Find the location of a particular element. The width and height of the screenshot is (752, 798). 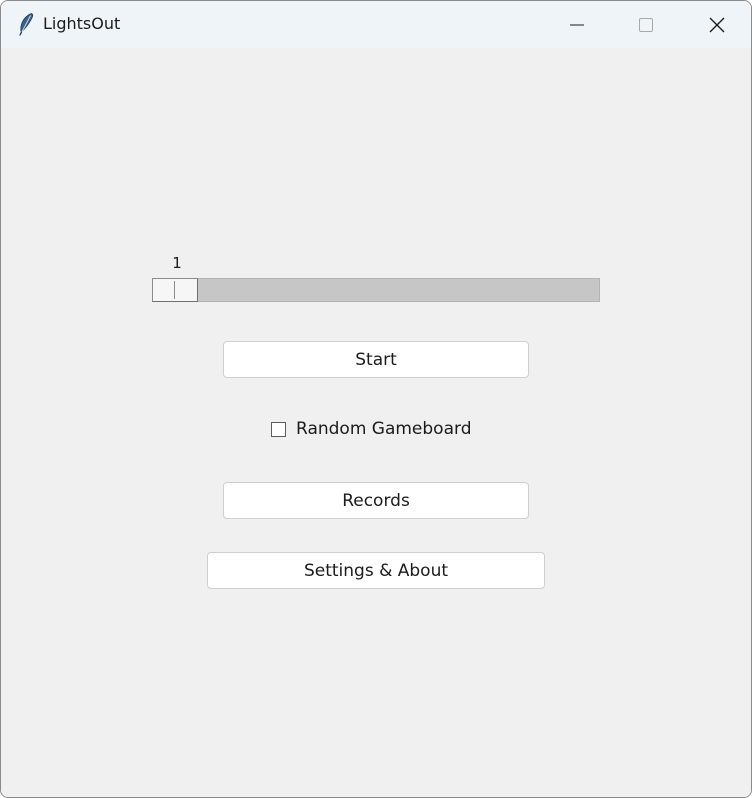

close-button is located at coordinates (717, 24).